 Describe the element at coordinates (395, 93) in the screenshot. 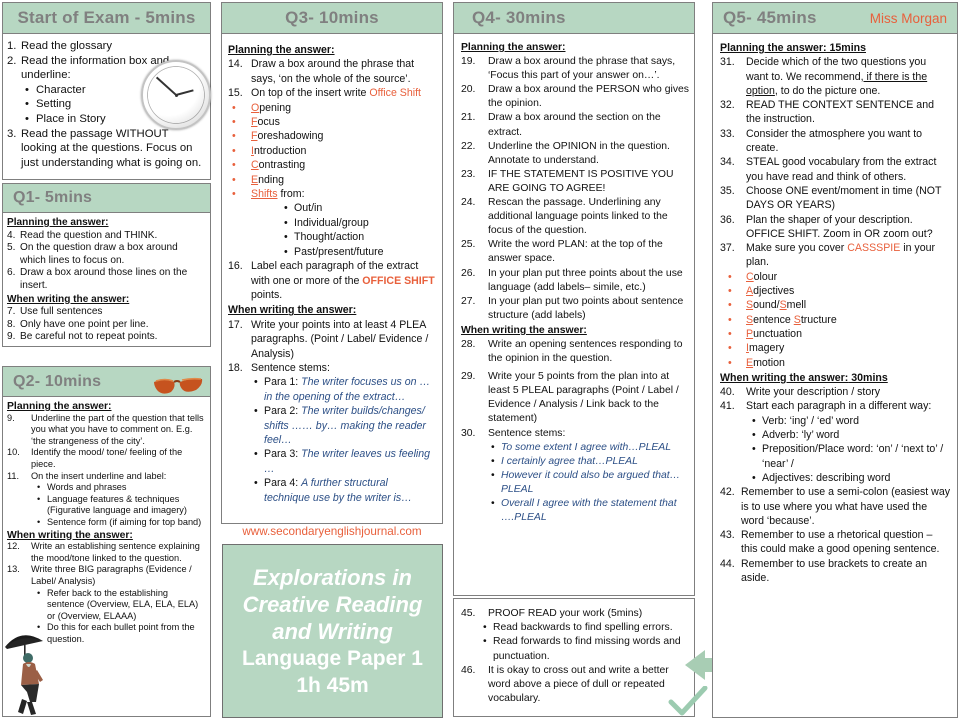

I see `keyword-office-shift: Office Shift` at that location.